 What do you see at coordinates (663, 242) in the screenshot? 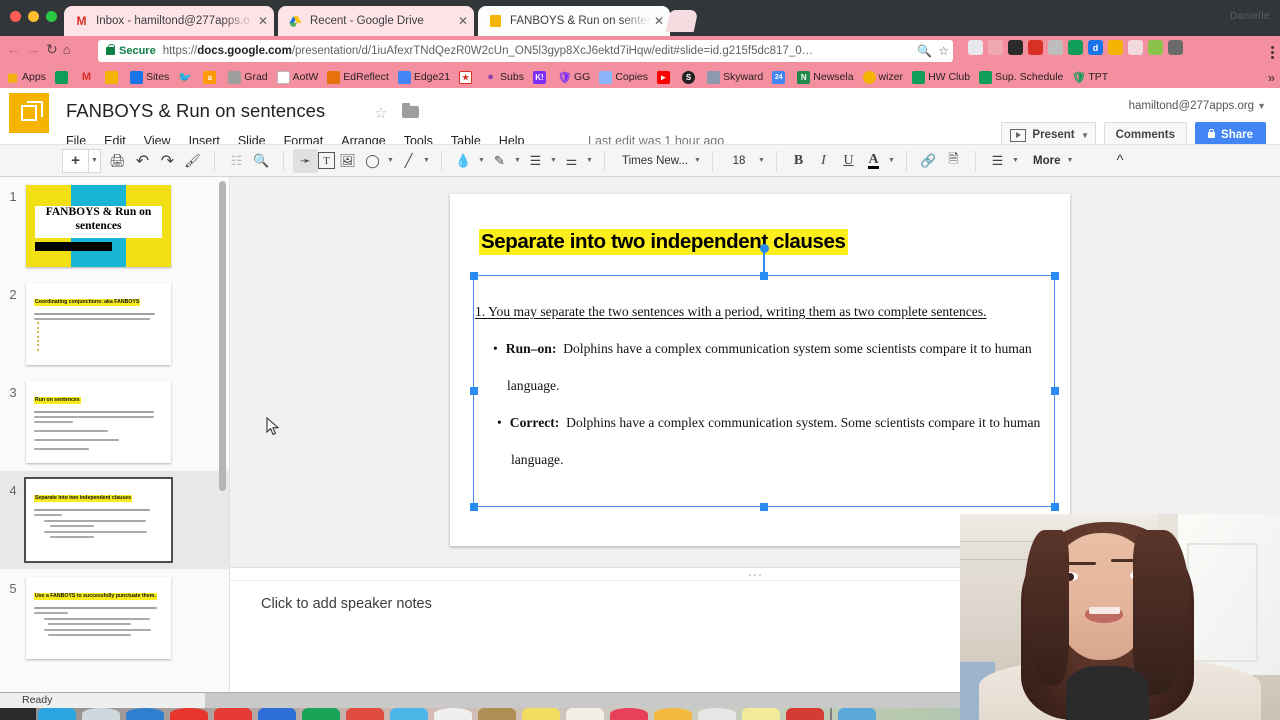
I see `slide-title: Separate into two independent clauses` at bounding box center [663, 242].